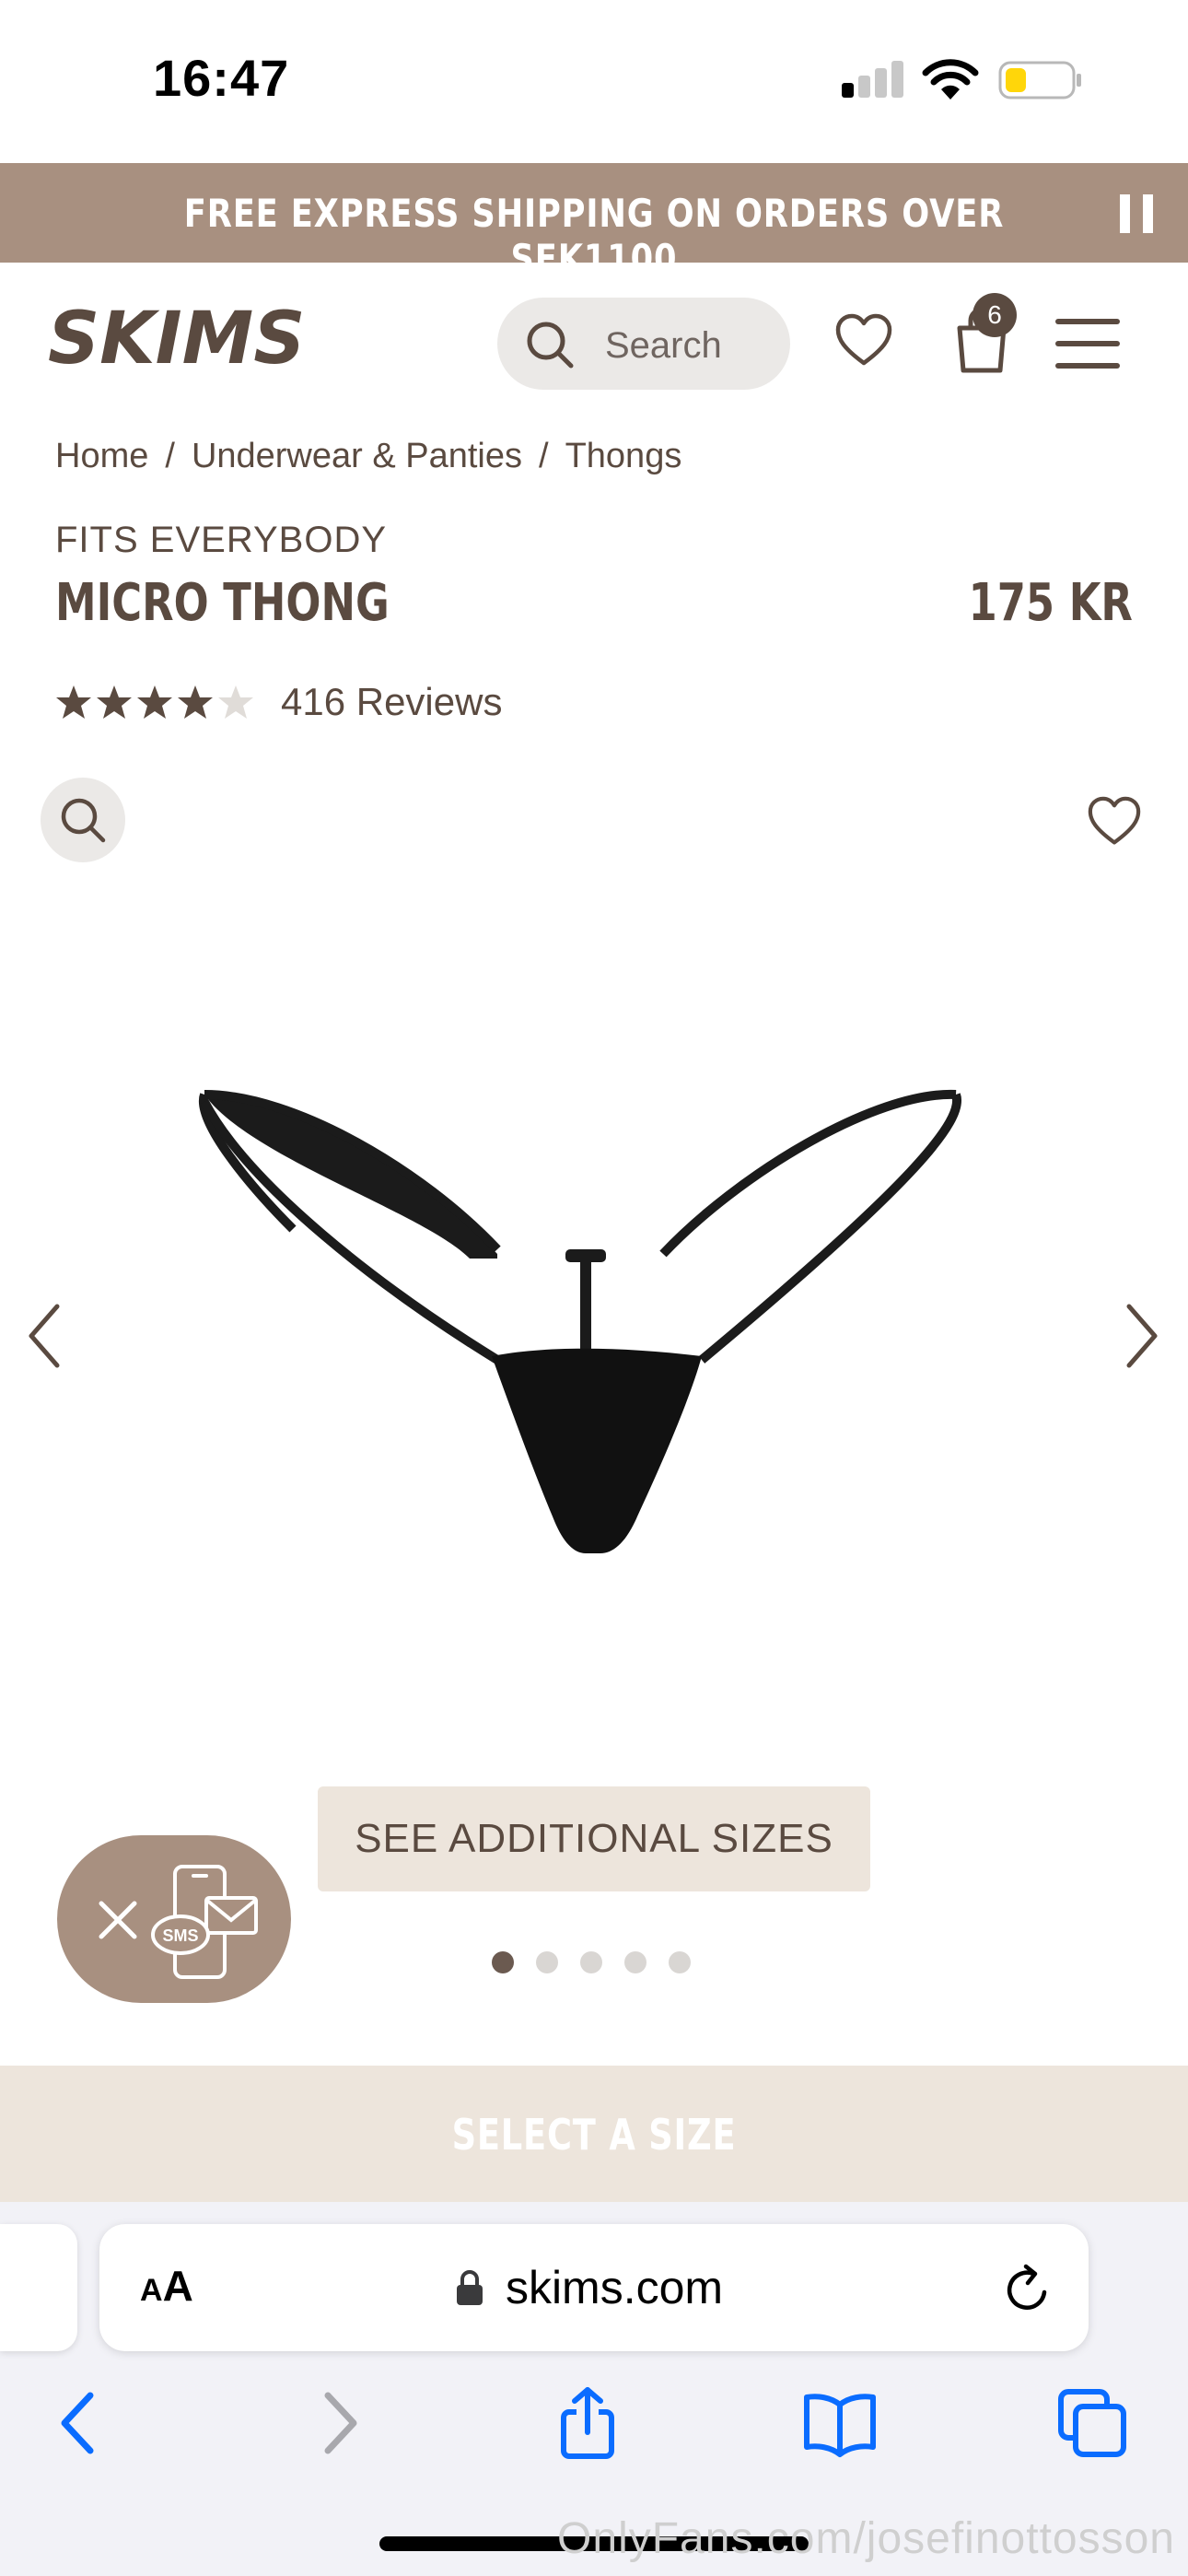  I want to click on rating-stars, so click(156, 702).